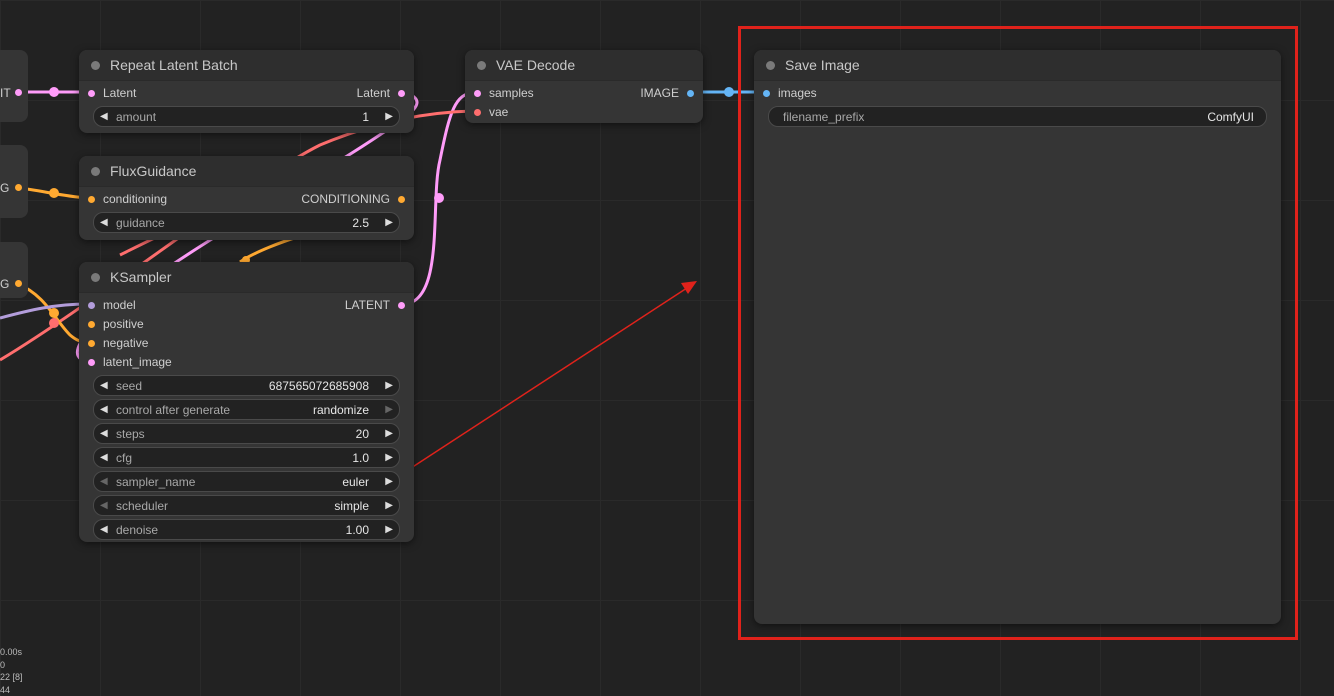 The width and height of the screenshot is (1334, 696). I want to click on input-slot-latent: Latent, so click(112, 93).